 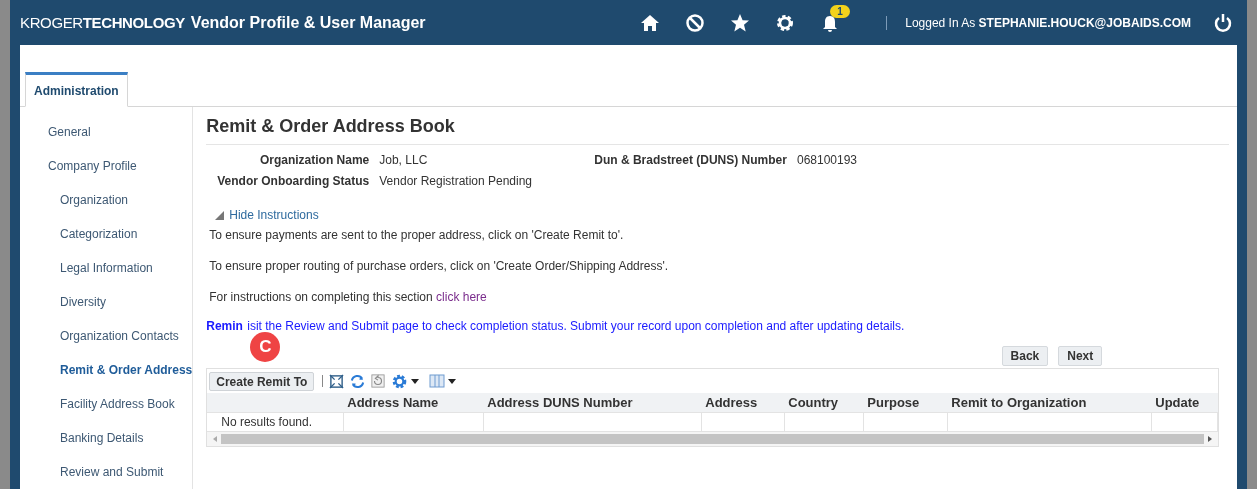 What do you see at coordinates (1177, 403) in the screenshot?
I see `column-header: Update` at bounding box center [1177, 403].